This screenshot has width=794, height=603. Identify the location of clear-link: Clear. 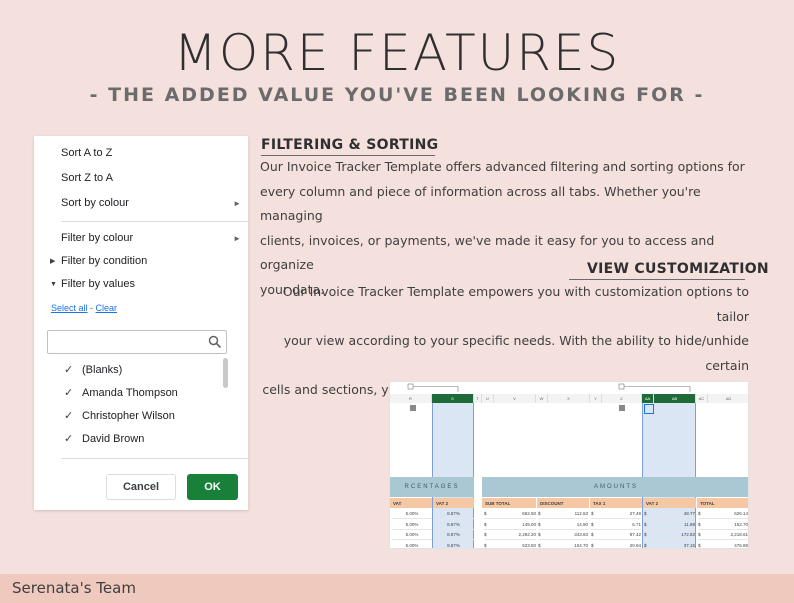
(107, 308).